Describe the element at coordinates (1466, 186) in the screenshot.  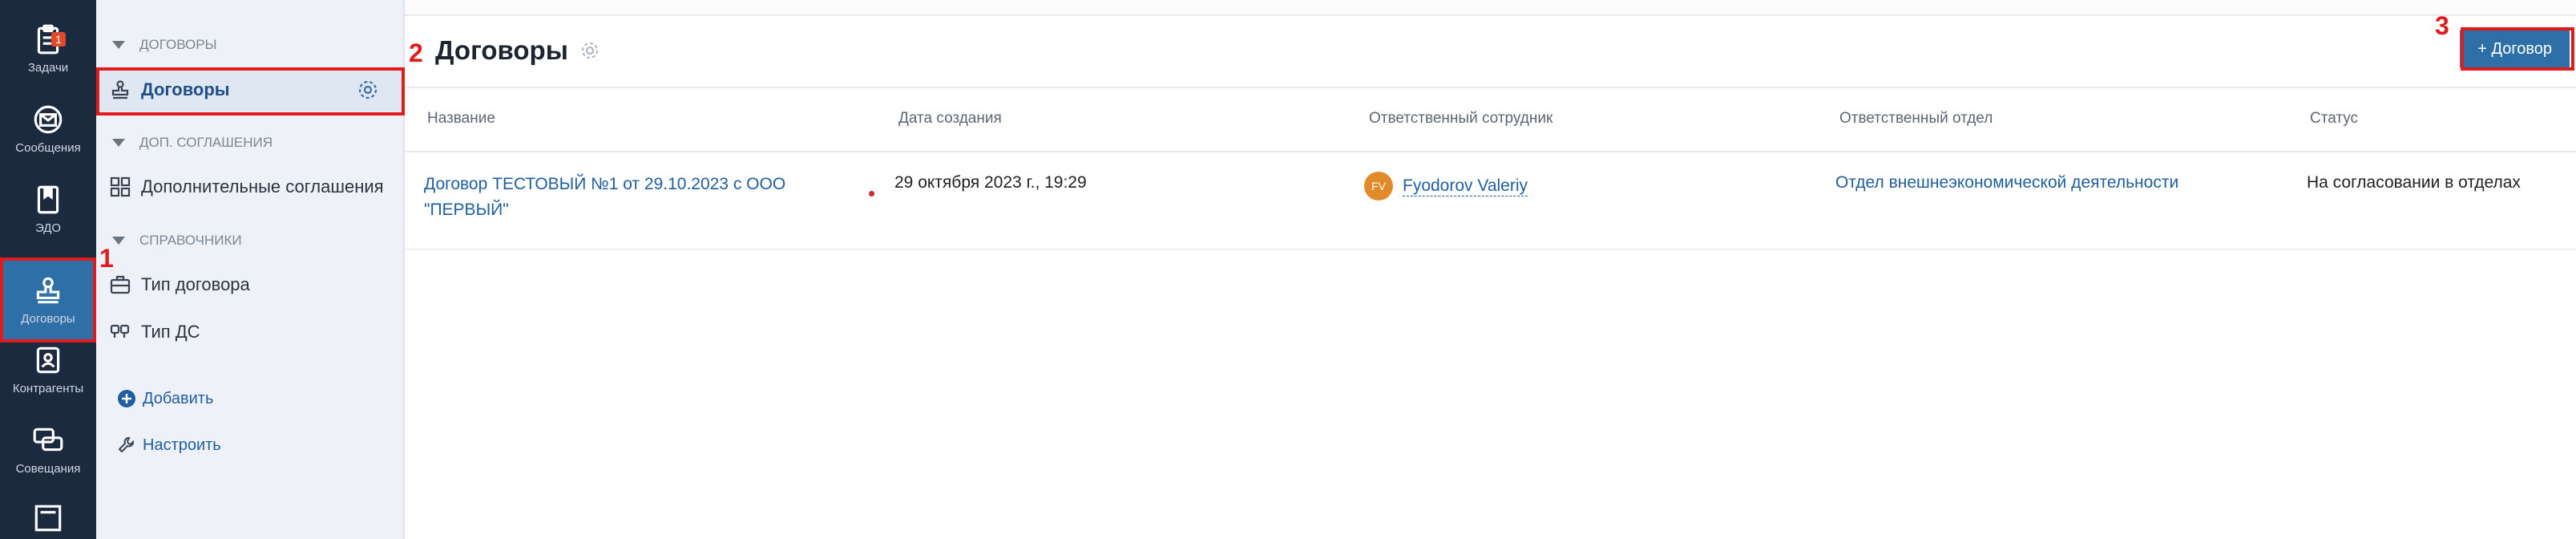
I see `employee-link: Fyodorov Valeriy` at that location.